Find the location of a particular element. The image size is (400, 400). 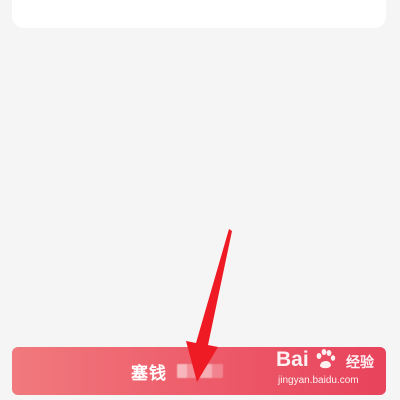

paw-logo-icon is located at coordinates (326, 359).